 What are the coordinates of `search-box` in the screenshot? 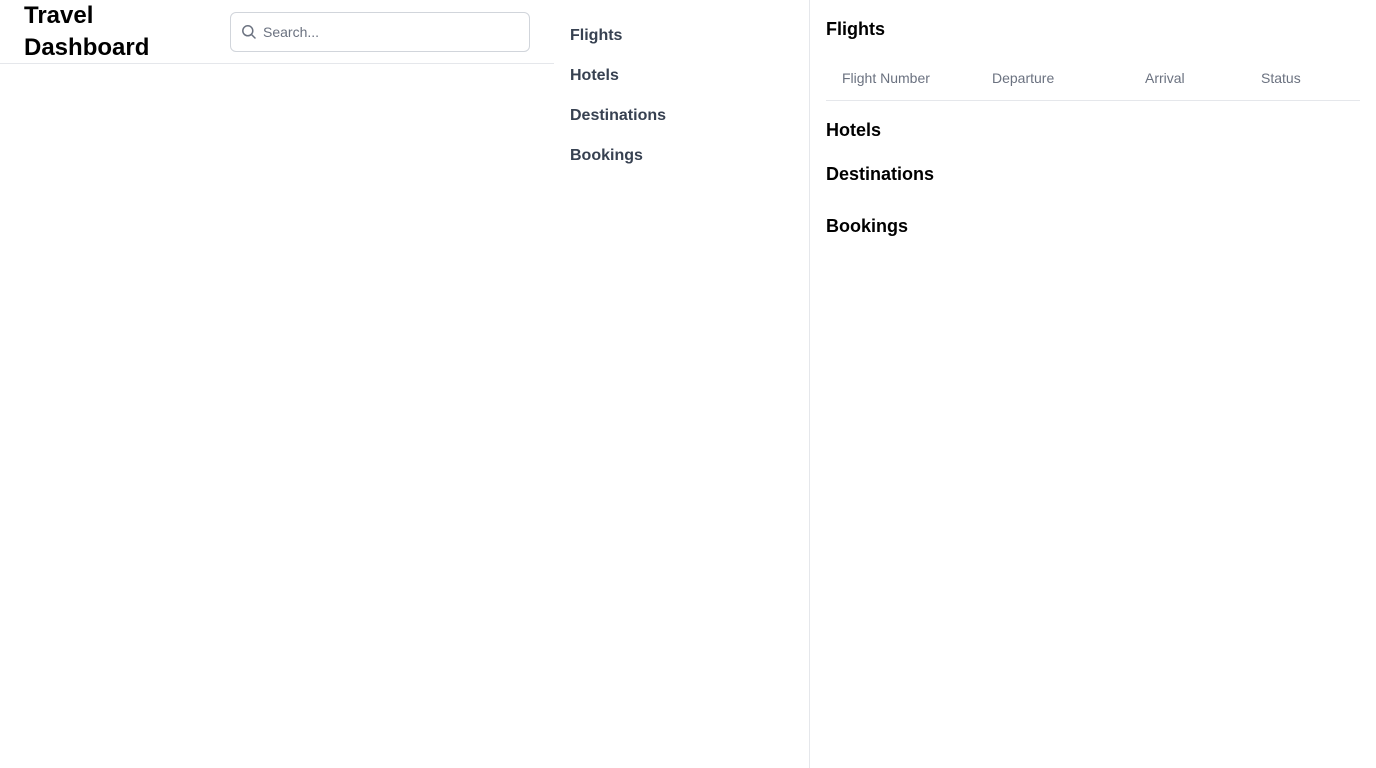 It's located at (380, 32).